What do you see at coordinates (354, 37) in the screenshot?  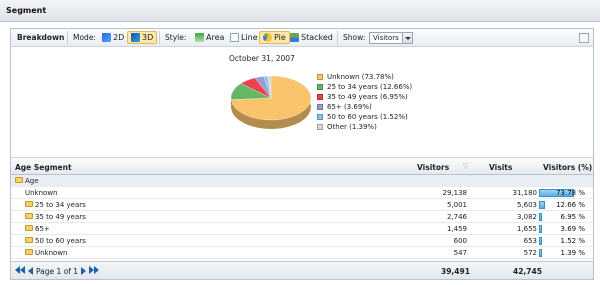 I see `show-label: Show:` at bounding box center [354, 37].